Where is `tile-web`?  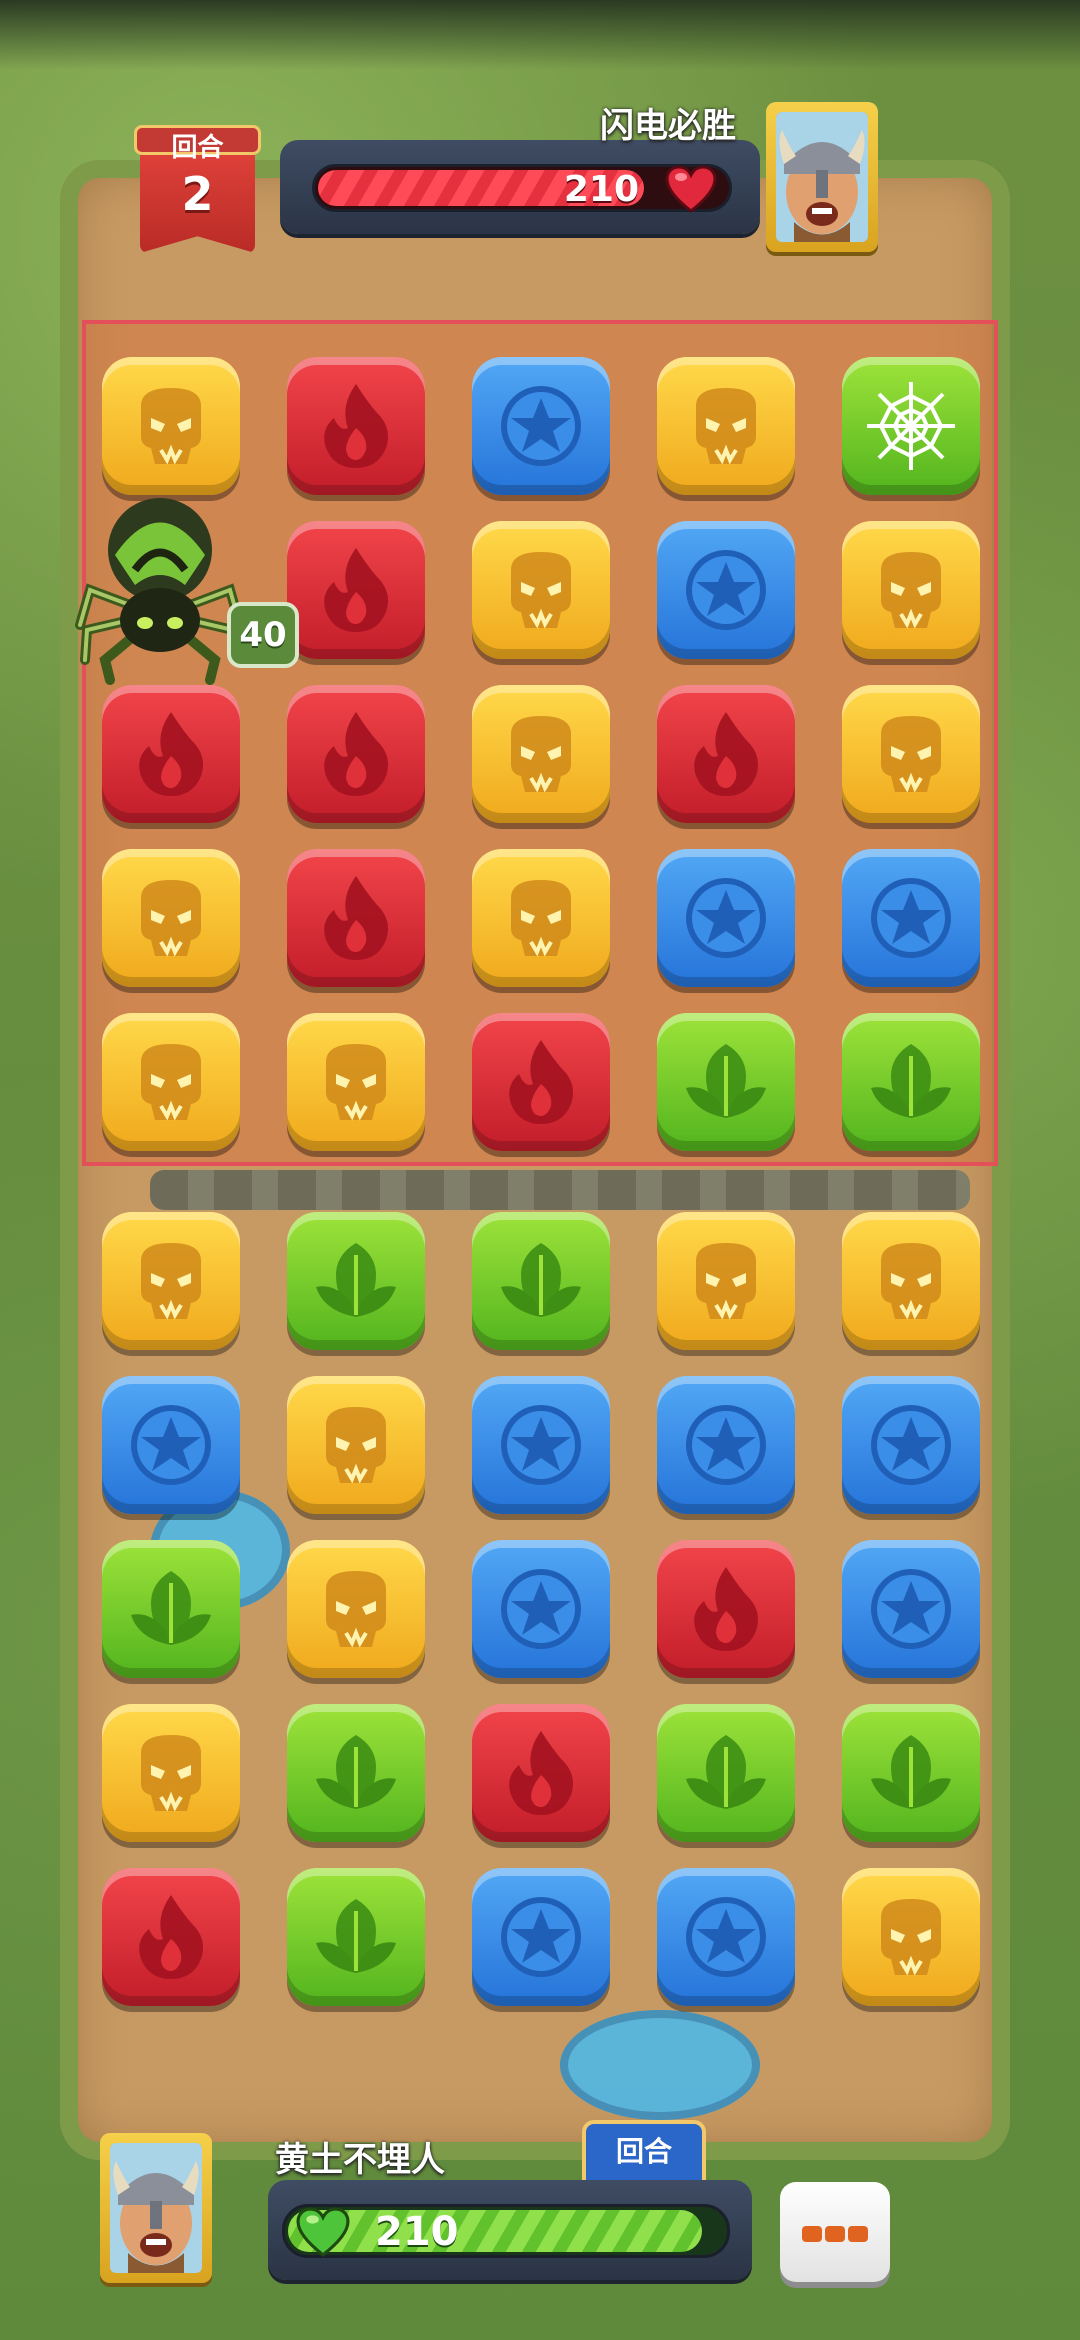
tile-web is located at coordinates (911, 426).